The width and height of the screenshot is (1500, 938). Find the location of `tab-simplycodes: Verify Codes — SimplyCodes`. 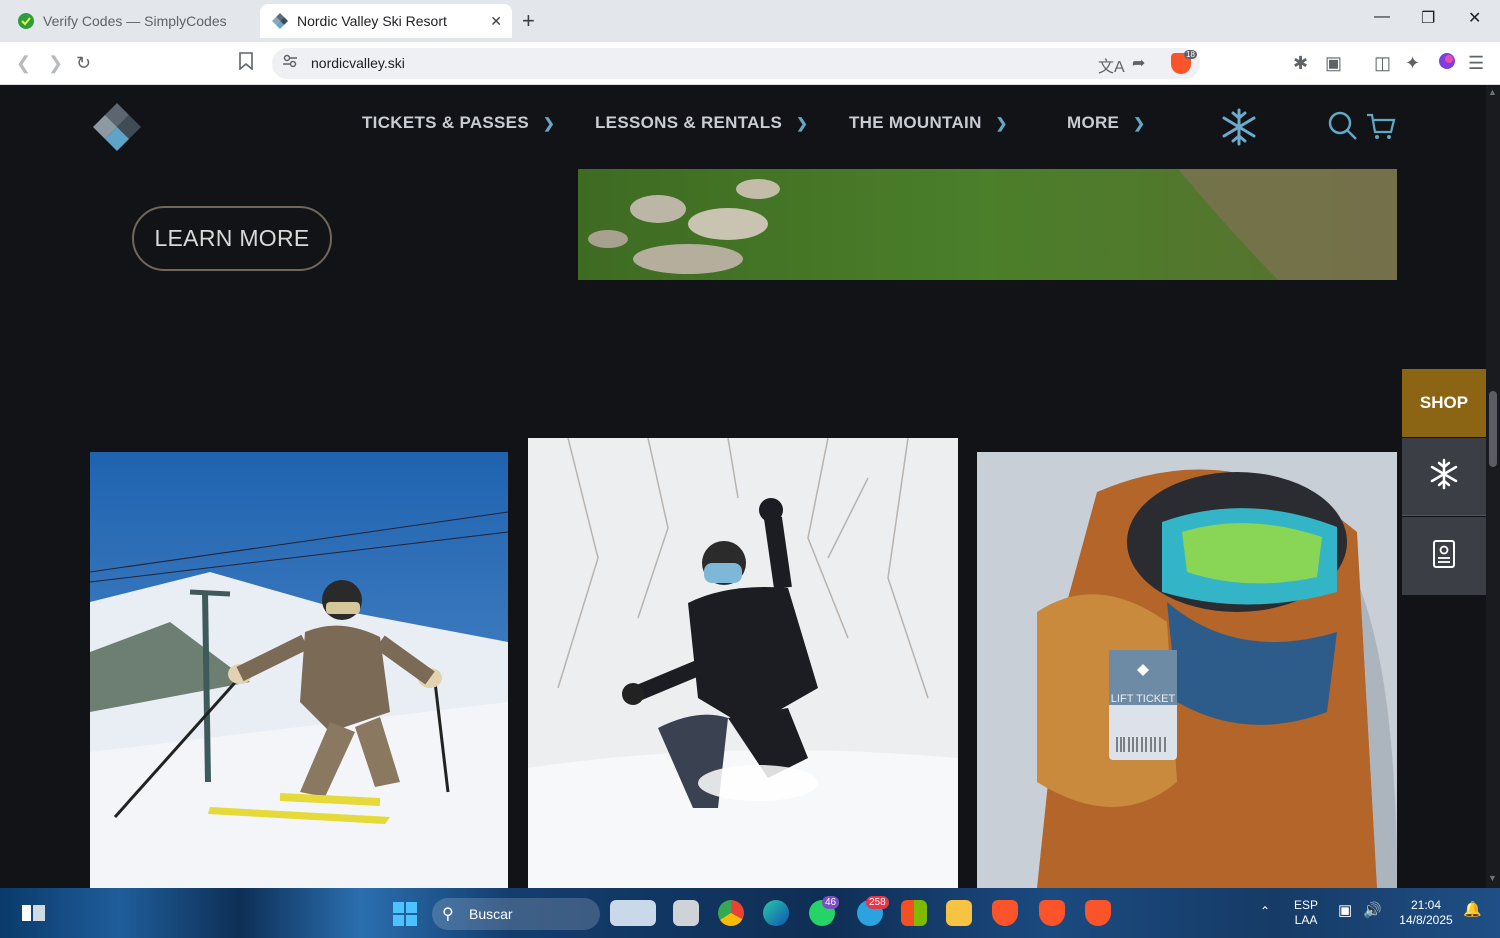

tab-simplycodes: Verify Codes — SimplyCodes is located at coordinates (132, 21).